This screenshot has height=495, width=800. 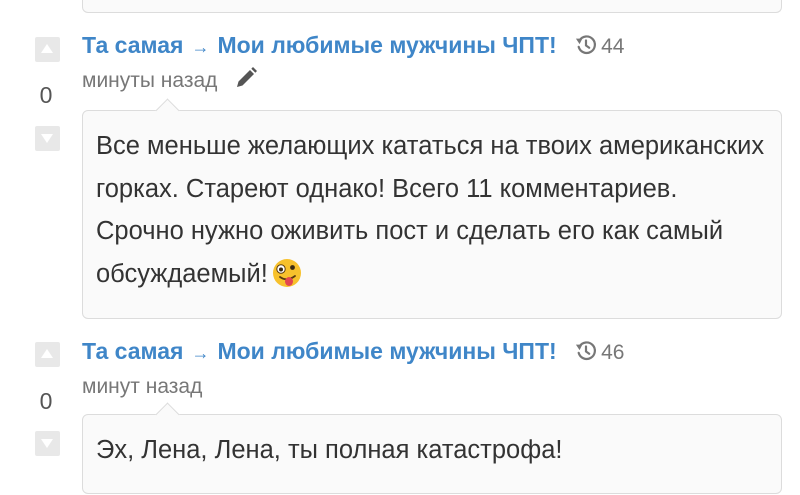 What do you see at coordinates (613, 46) in the screenshot?
I see `comment-time: 44` at bounding box center [613, 46].